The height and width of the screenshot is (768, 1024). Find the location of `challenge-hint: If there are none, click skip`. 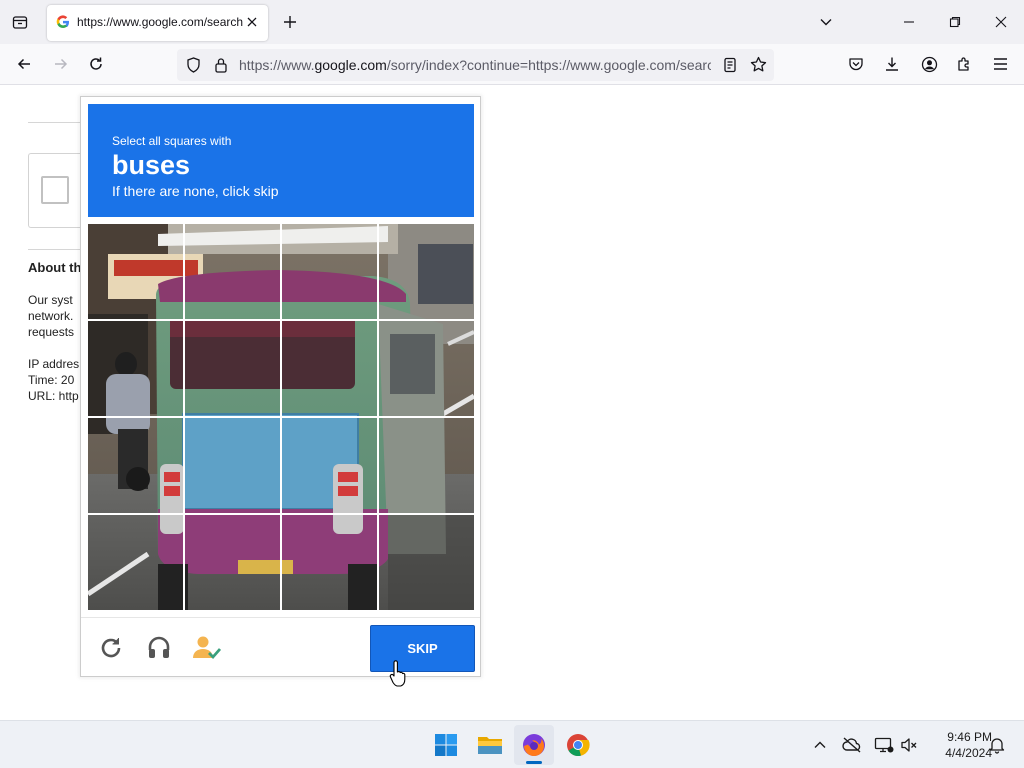

challenge-hint: If there are none, click skip is located at coordinates (195, 191).